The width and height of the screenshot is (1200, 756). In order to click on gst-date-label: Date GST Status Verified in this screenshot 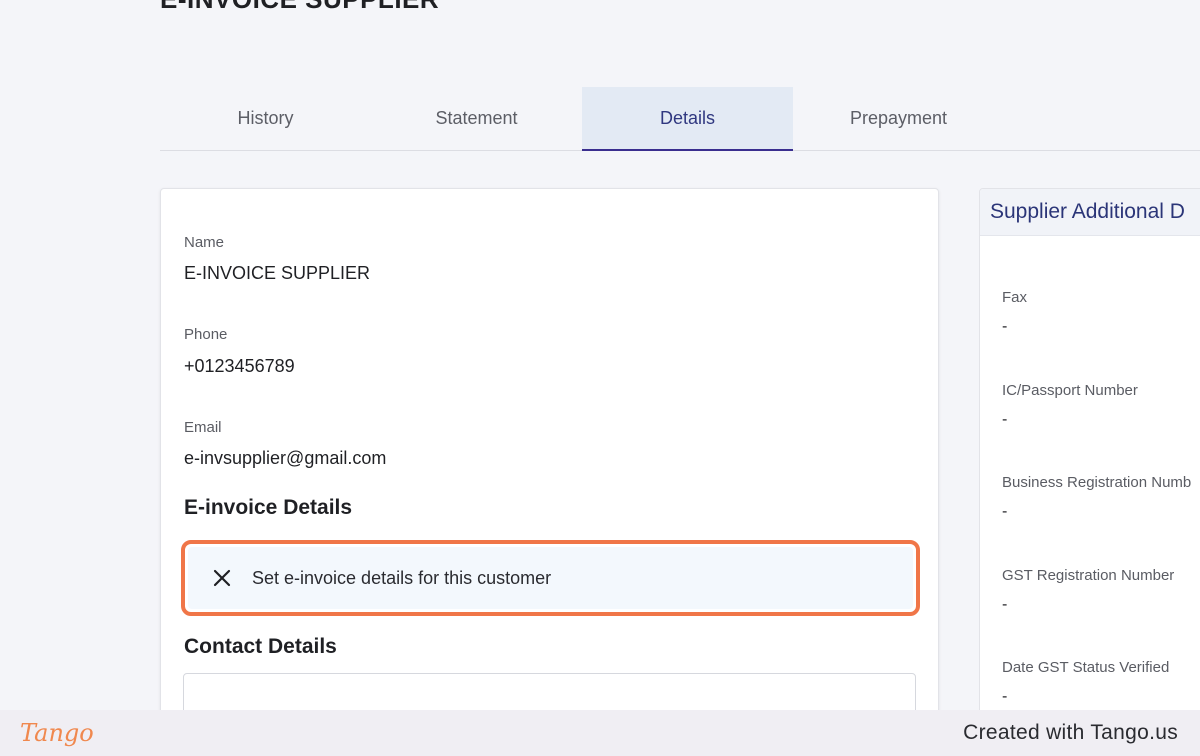, I will do `click(1086, 667)`.